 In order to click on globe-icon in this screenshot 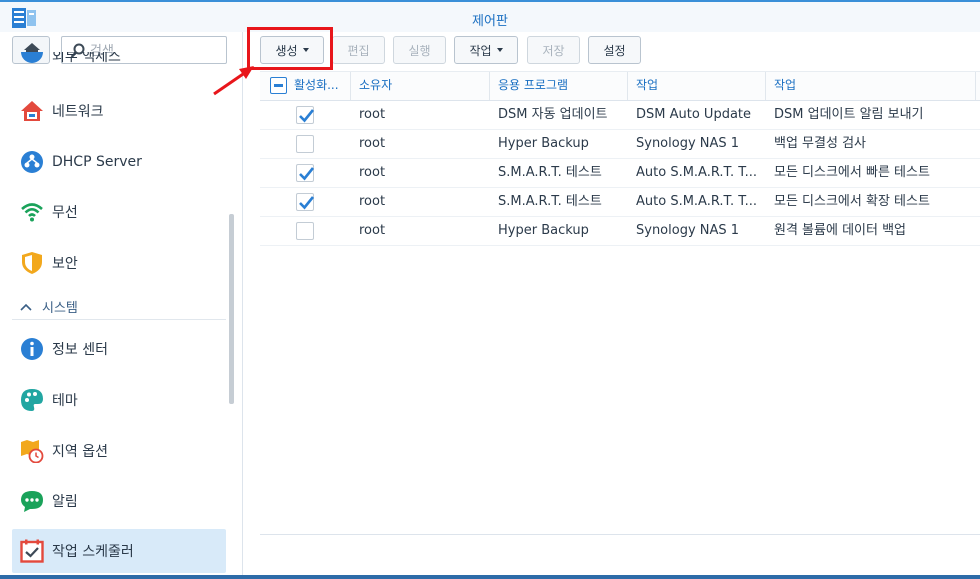, I will do `click(32, 57)`.